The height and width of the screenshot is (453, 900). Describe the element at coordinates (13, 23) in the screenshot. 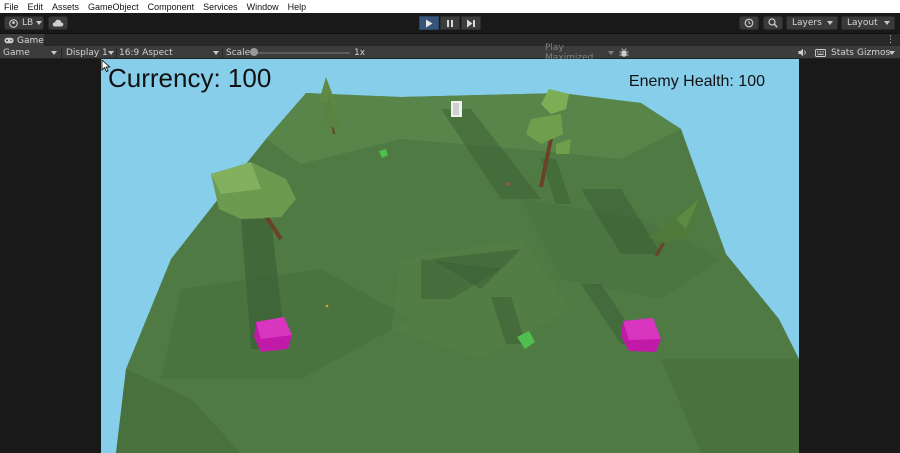

I see `account-icon` at that location.